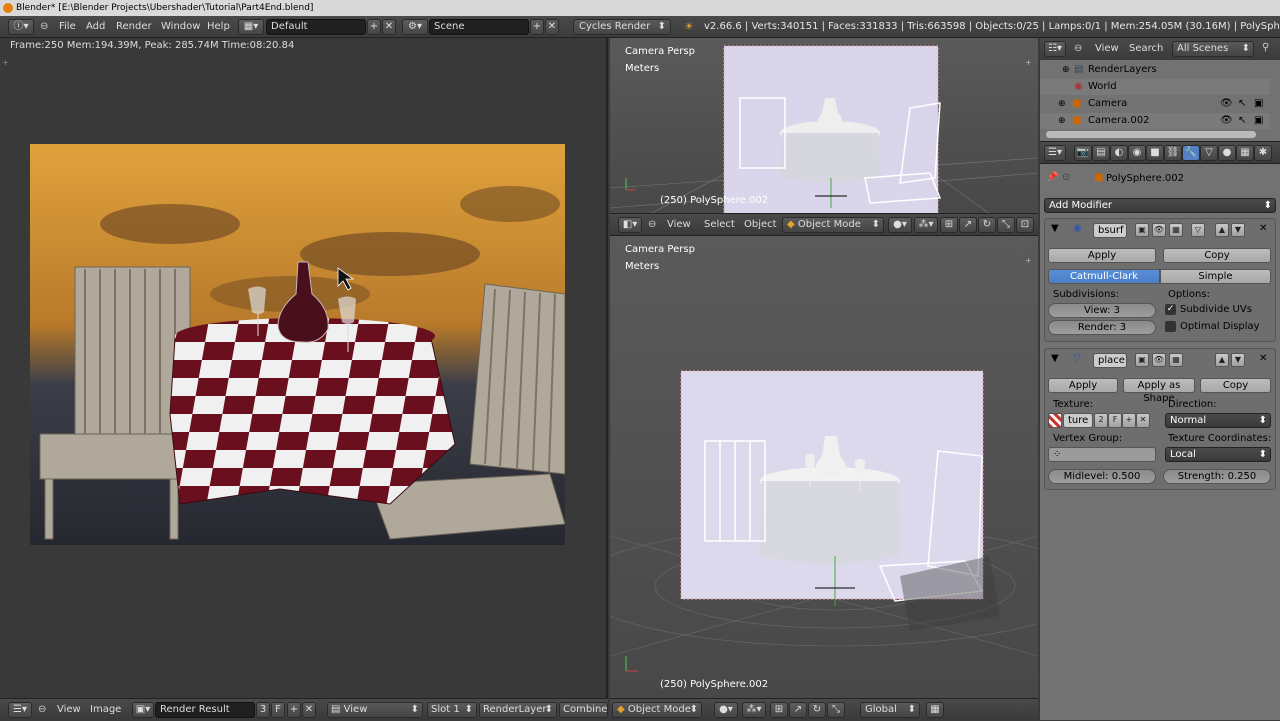 The height and width of the screenshot is (721, 1280). Describe the element at coordinates (309, 710) in the screenshot. I see `unlink-image-icon: ✕` at that location.